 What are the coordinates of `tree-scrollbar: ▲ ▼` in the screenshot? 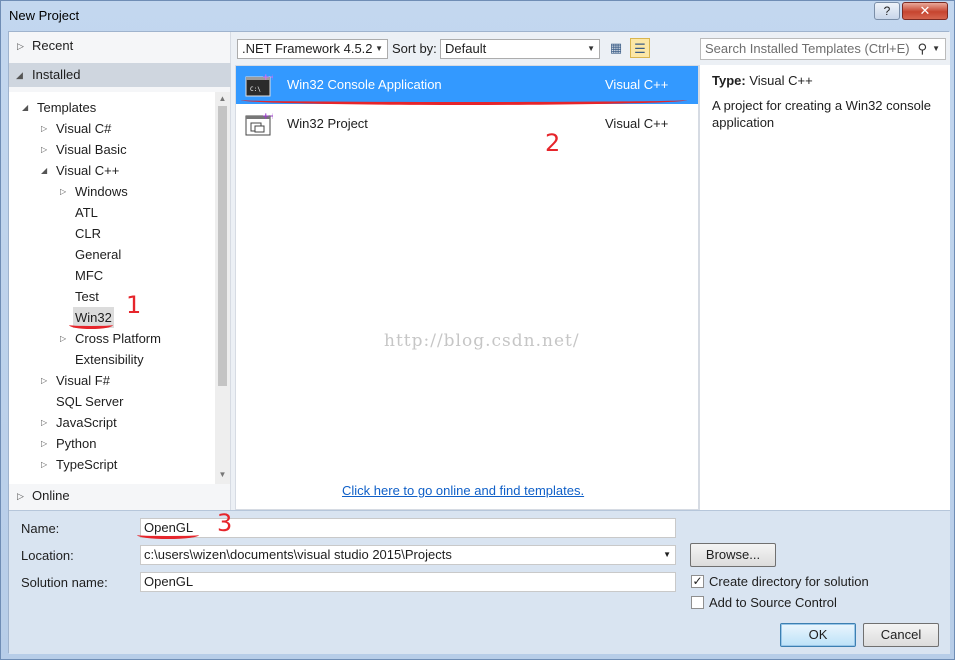 It's located at (222, 288).